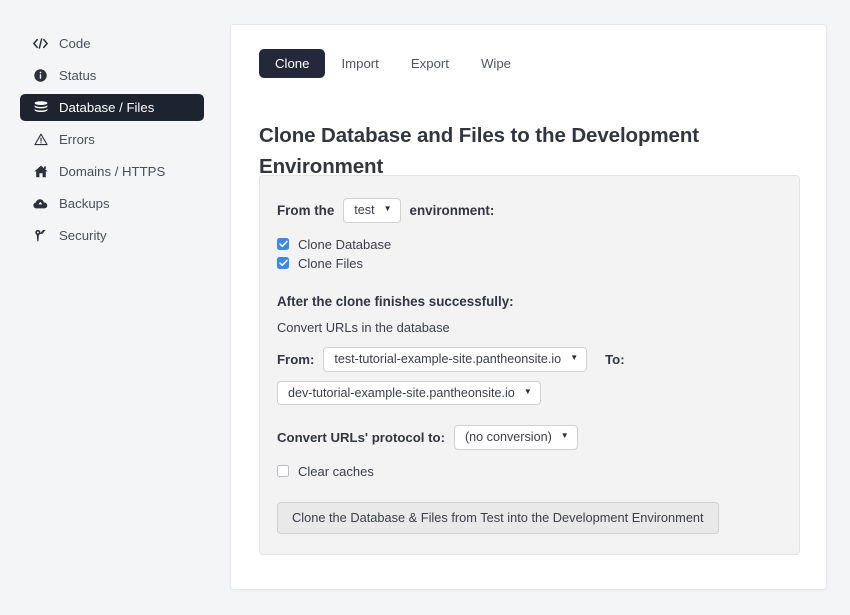 This screenshot has width=850, height=615. What do you see at coordinates (40, 235) in the screenshot?
I see `key-icon` at bounding box center [40, 235].